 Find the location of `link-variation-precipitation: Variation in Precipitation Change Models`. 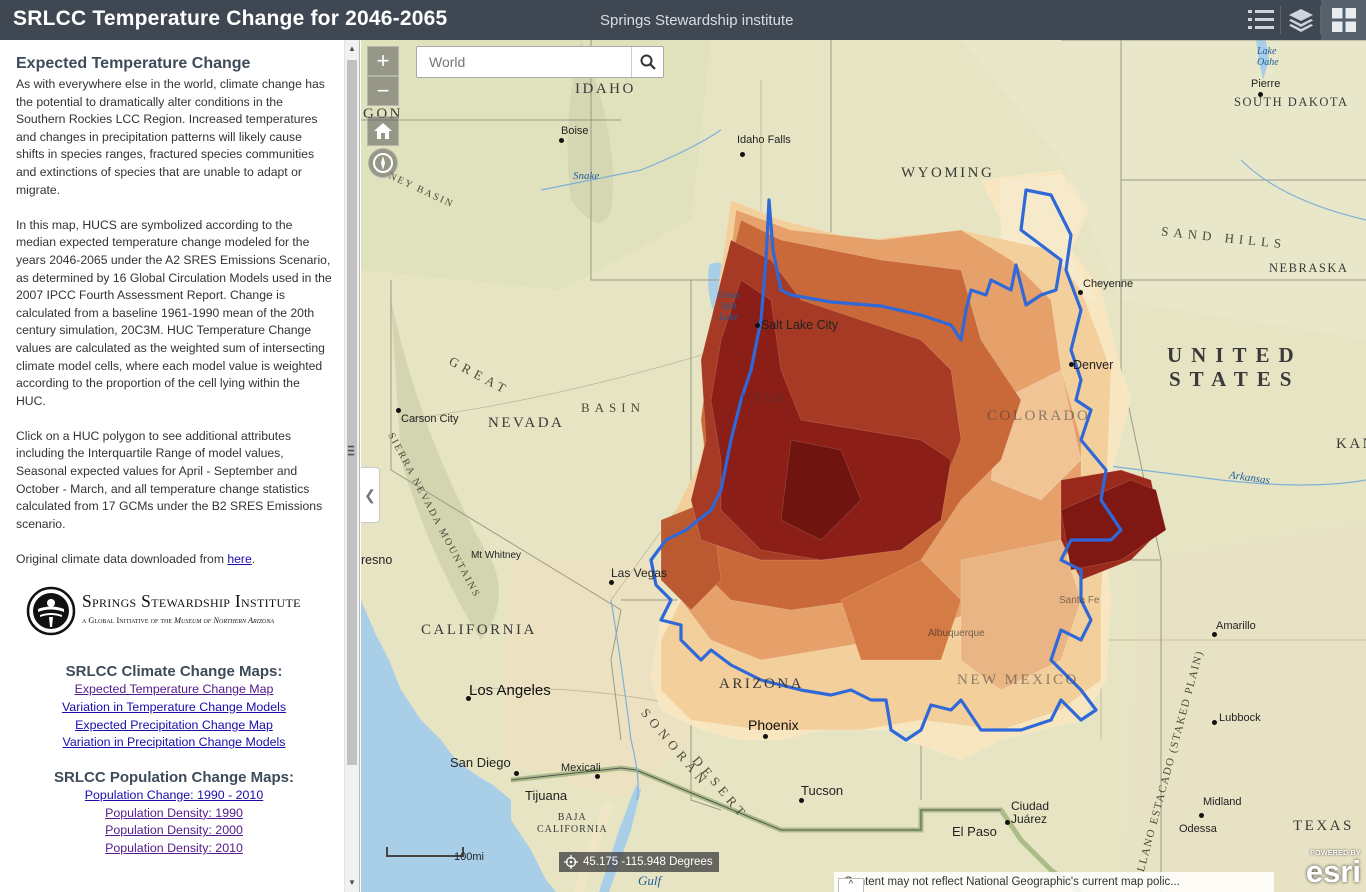

link-variation-precipitation: Variation in Precipitation Change Models is located at coordinates (174, 743).